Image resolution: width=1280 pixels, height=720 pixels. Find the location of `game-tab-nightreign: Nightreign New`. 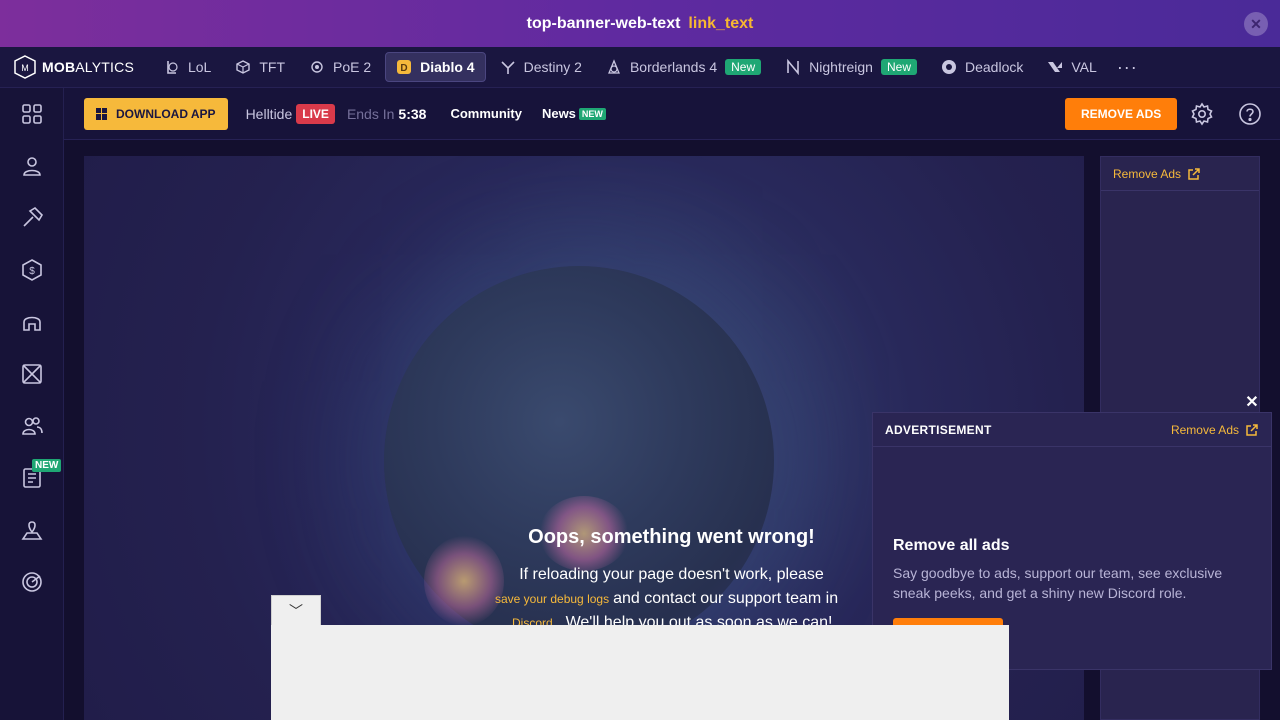

game-tab-nightreign: Nightreign New is located at coordinates (851, 67).